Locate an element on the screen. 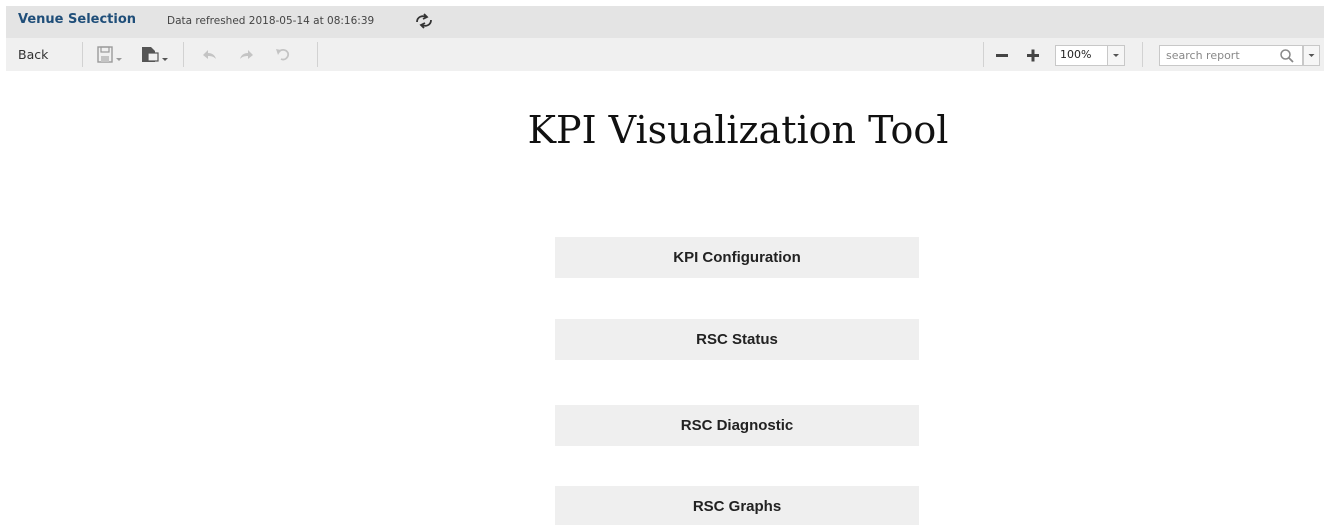  export-icon is located at coordinates (154, 55).